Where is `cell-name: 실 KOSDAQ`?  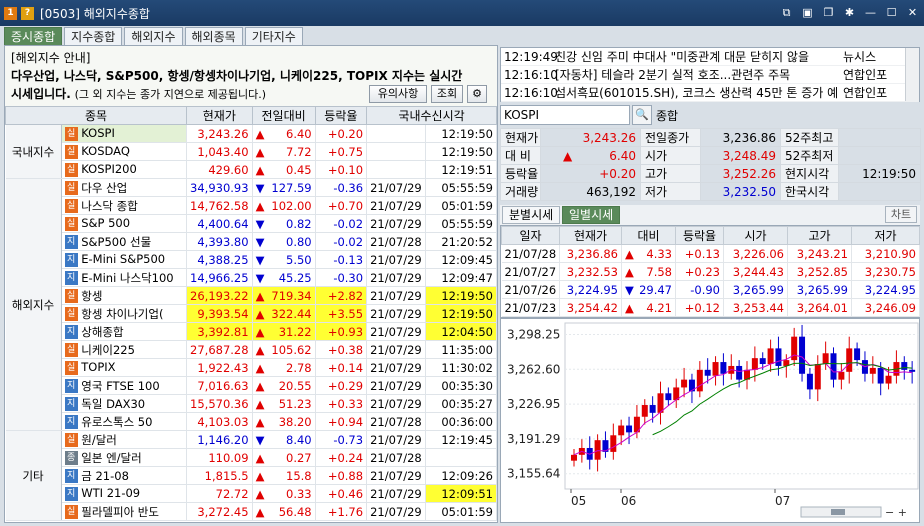
cell-name: 실 KOSDAQ is located at coordinates (124, 151).